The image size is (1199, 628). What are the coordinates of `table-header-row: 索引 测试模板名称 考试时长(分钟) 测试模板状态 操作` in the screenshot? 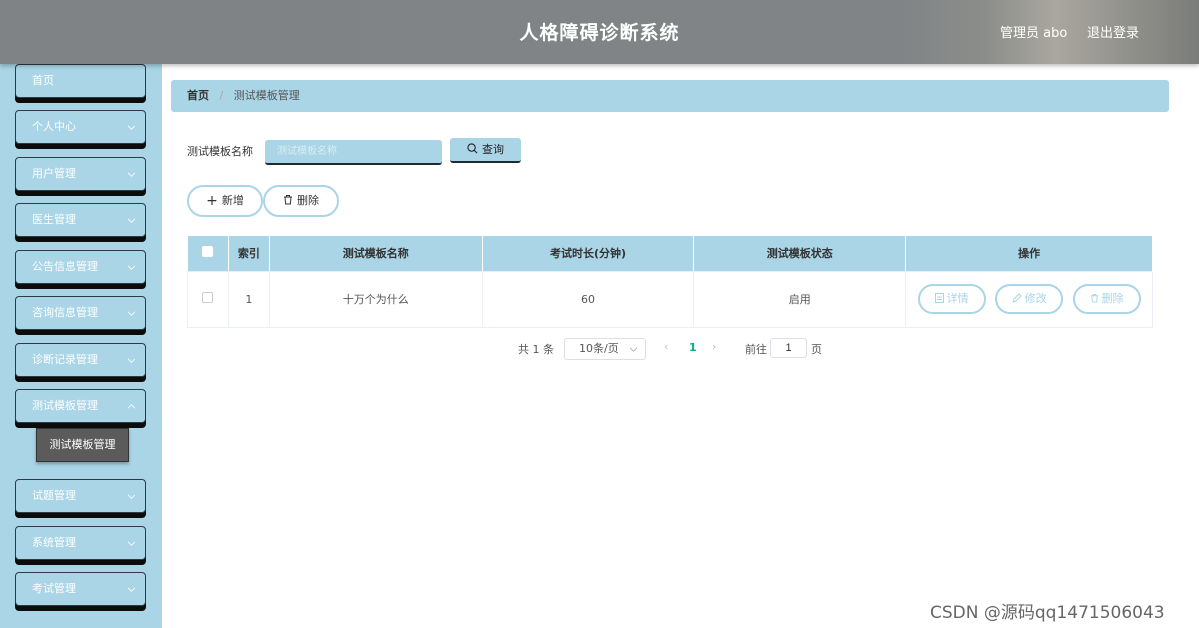 It's located at (670, 253).